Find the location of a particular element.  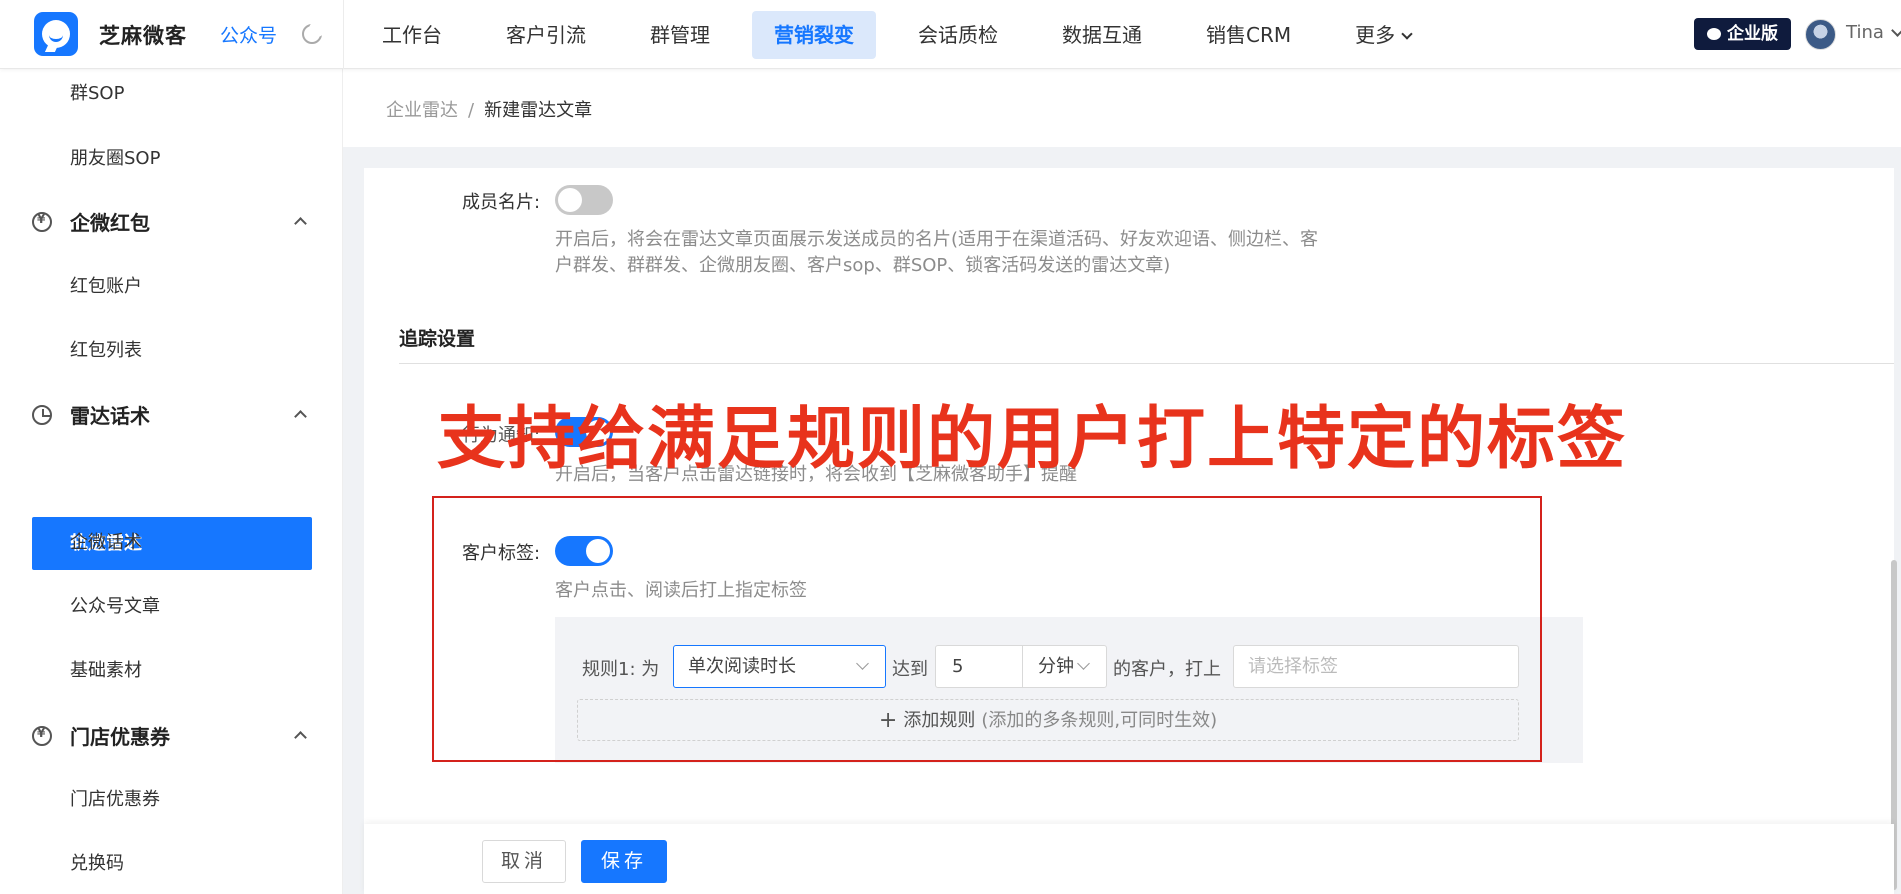

sidebar-group-label: 企微红包 is located at coordinates (110, 223).